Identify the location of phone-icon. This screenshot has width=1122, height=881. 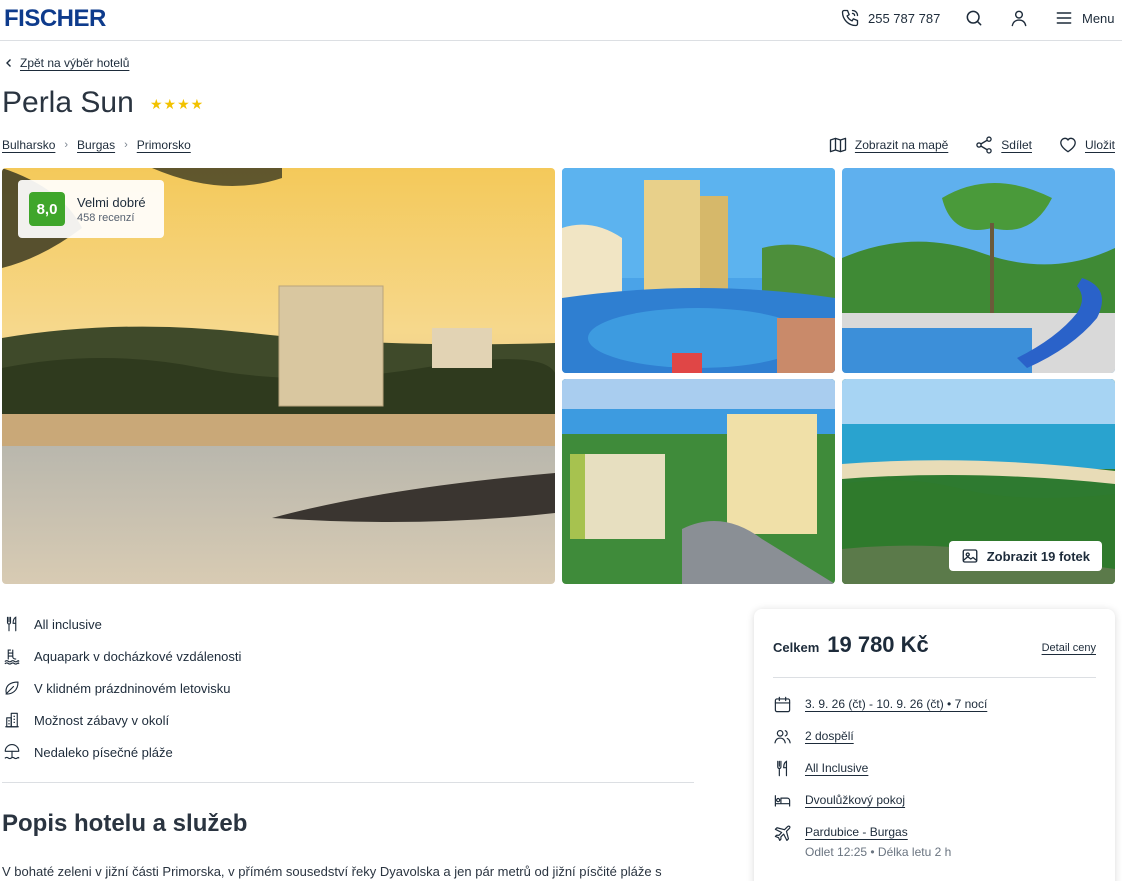
(850, 18).